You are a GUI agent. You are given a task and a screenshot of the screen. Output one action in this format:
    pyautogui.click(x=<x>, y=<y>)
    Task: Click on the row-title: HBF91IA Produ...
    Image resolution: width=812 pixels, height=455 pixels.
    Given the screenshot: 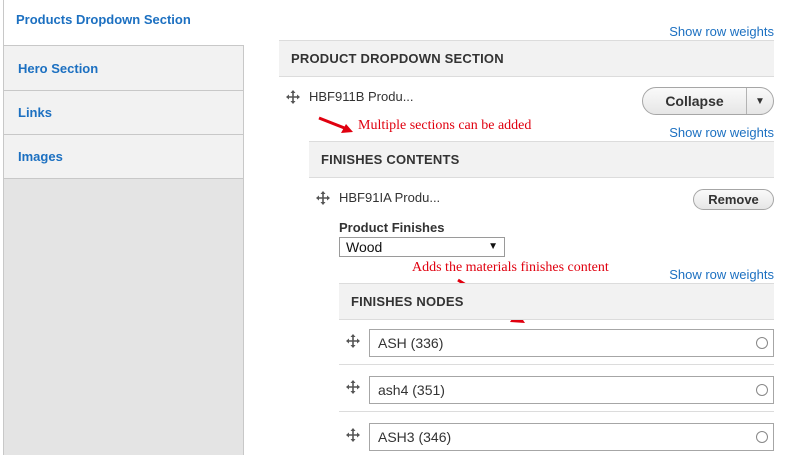 What is the action you would take?
    pyautogui.click(x=390, y=197)
    